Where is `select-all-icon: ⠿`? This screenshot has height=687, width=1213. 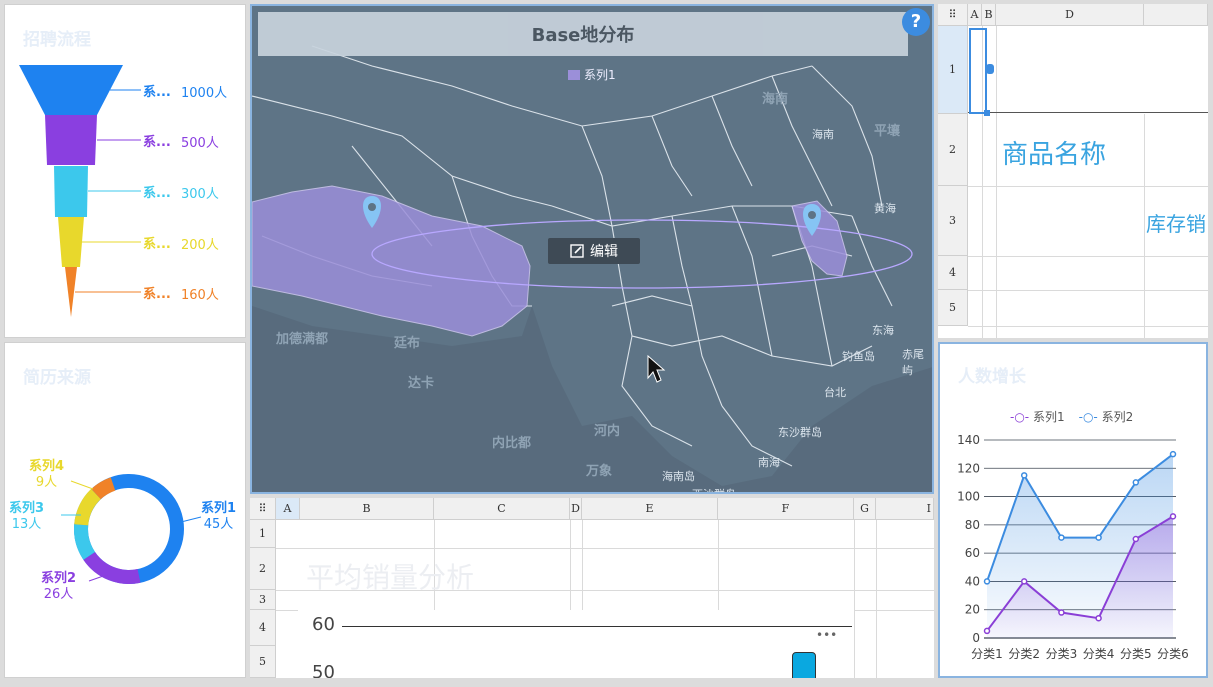
select-all-icon: ⠿ is located at coordinates (953, 15).